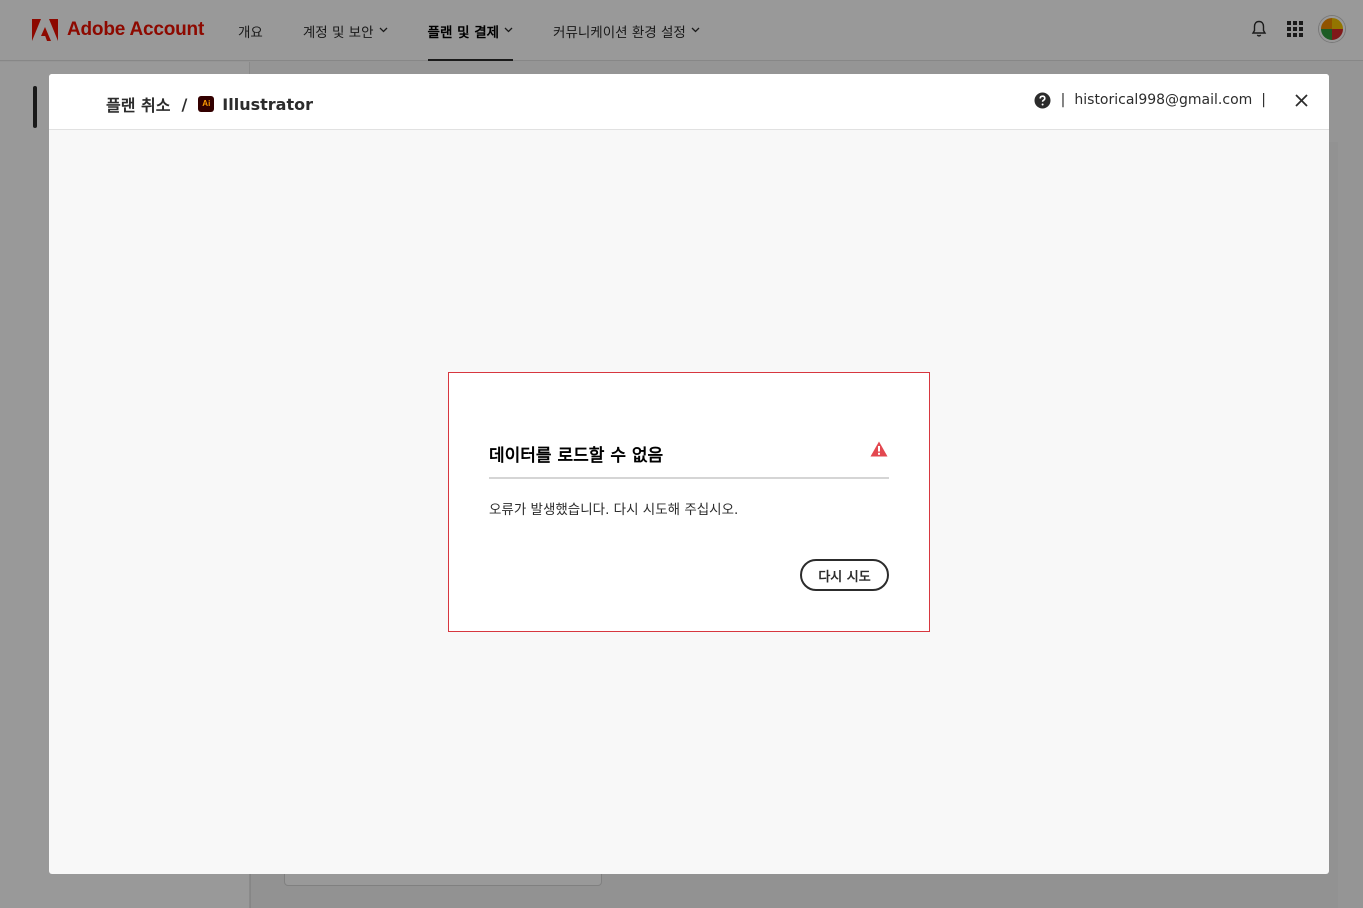  I want to click on account-email: historical998@gmail.com, so click(1163, 100).